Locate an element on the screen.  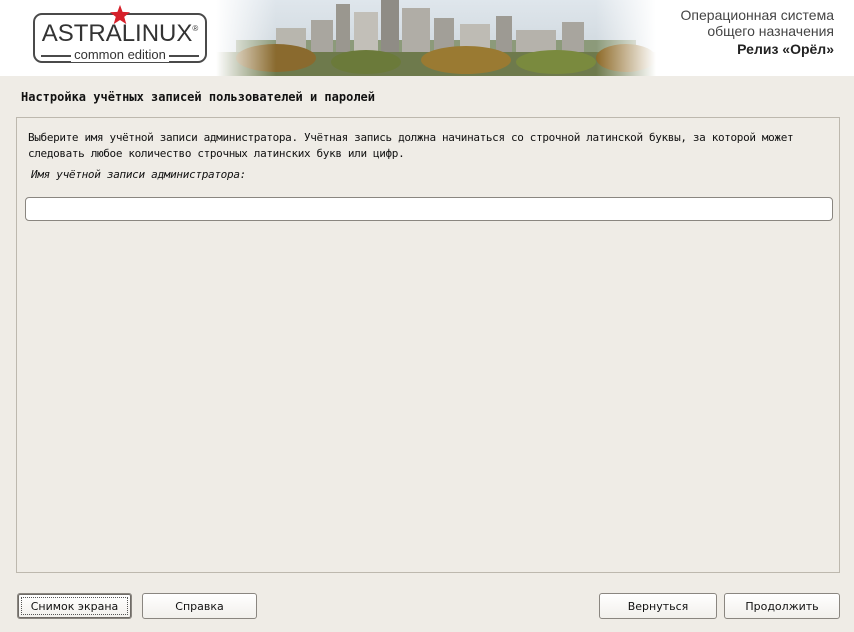
release-name: Релиз «Орёл» is located at coordinates (785, 49).